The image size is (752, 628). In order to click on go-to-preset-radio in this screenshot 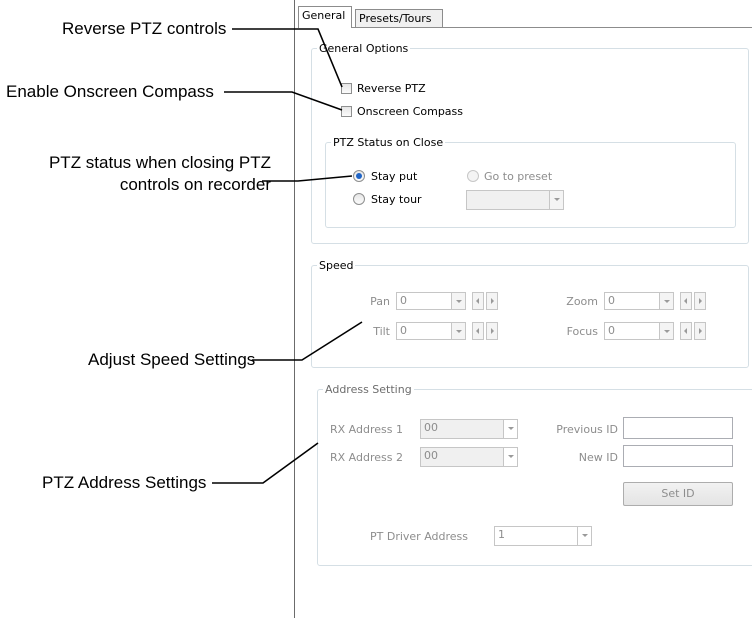, I will do `click(473, 176)`.